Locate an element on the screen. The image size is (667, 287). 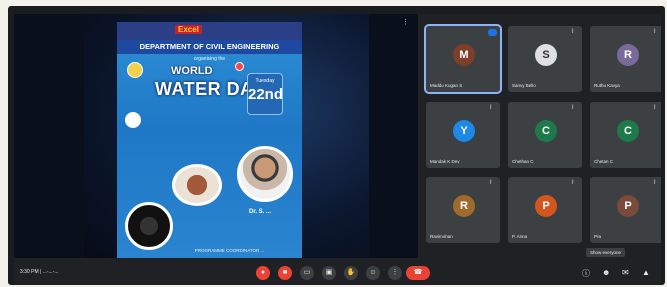
participant-tile: Y ǀ Mandak K Dev is located at coordinates (463, 135).